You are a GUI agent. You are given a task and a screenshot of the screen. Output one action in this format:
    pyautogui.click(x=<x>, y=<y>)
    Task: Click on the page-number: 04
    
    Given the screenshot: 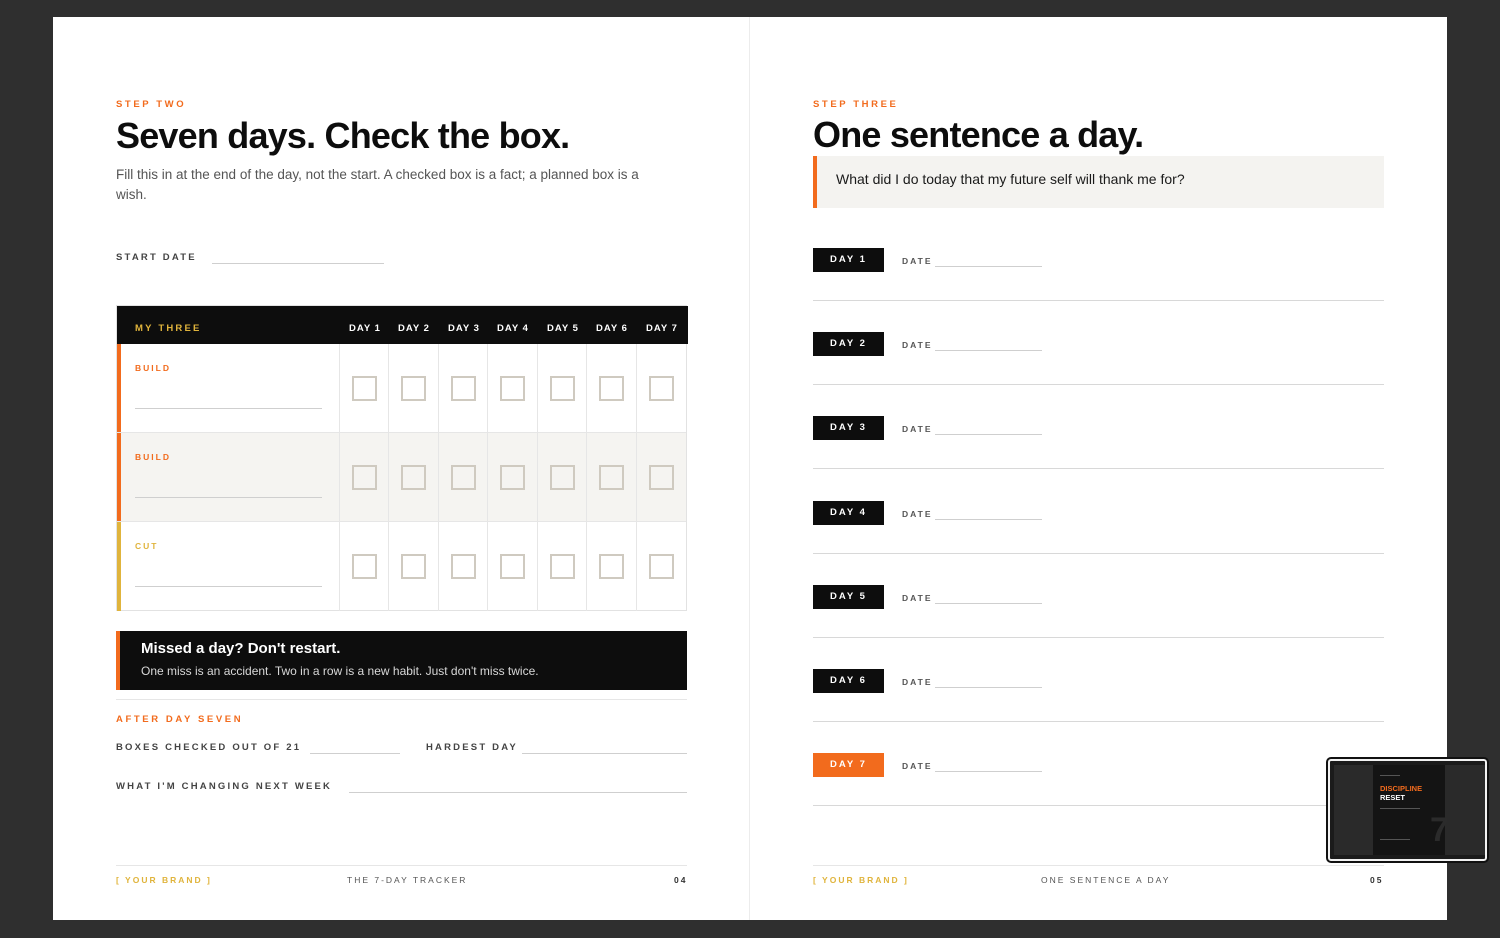 What is the action you would take?
    pyautogui.click(x=681, y=880)
    